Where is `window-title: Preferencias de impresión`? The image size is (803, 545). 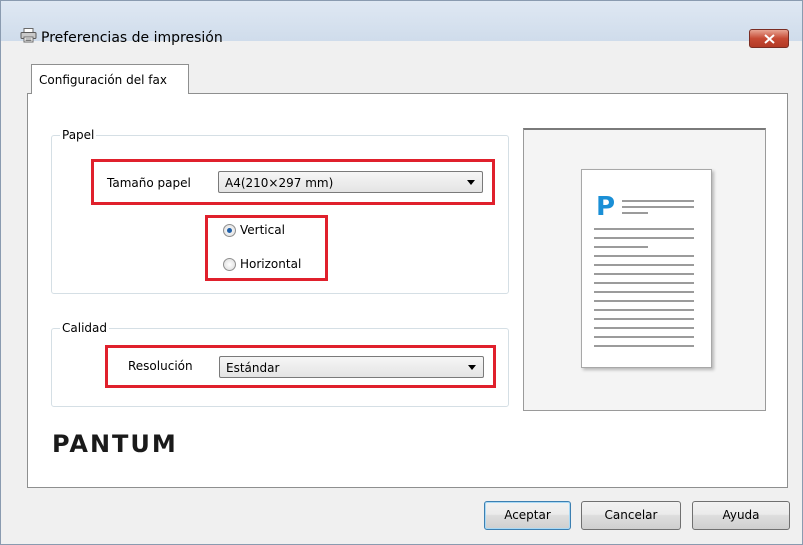
window-title: Preferencias de impresión is located at coordinates (132, 38).